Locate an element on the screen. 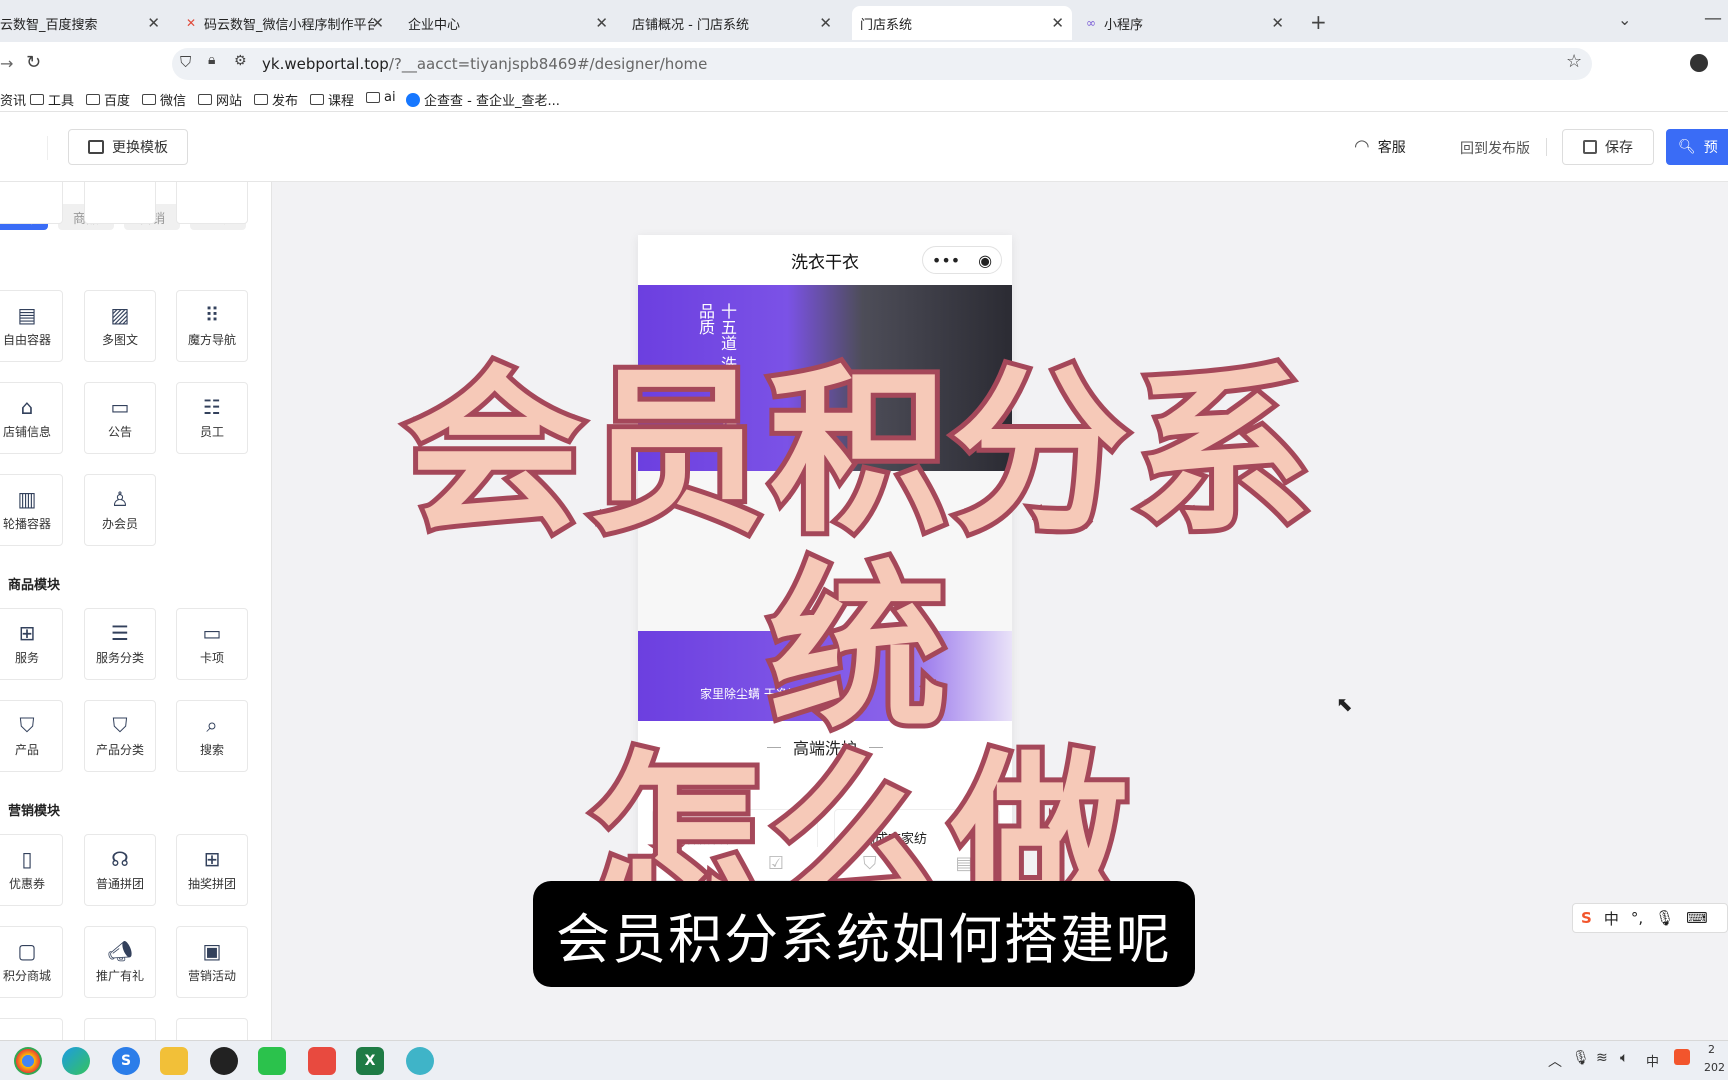  component-free-container: ▤ 自由容器 is located at coordinates (31, 326).